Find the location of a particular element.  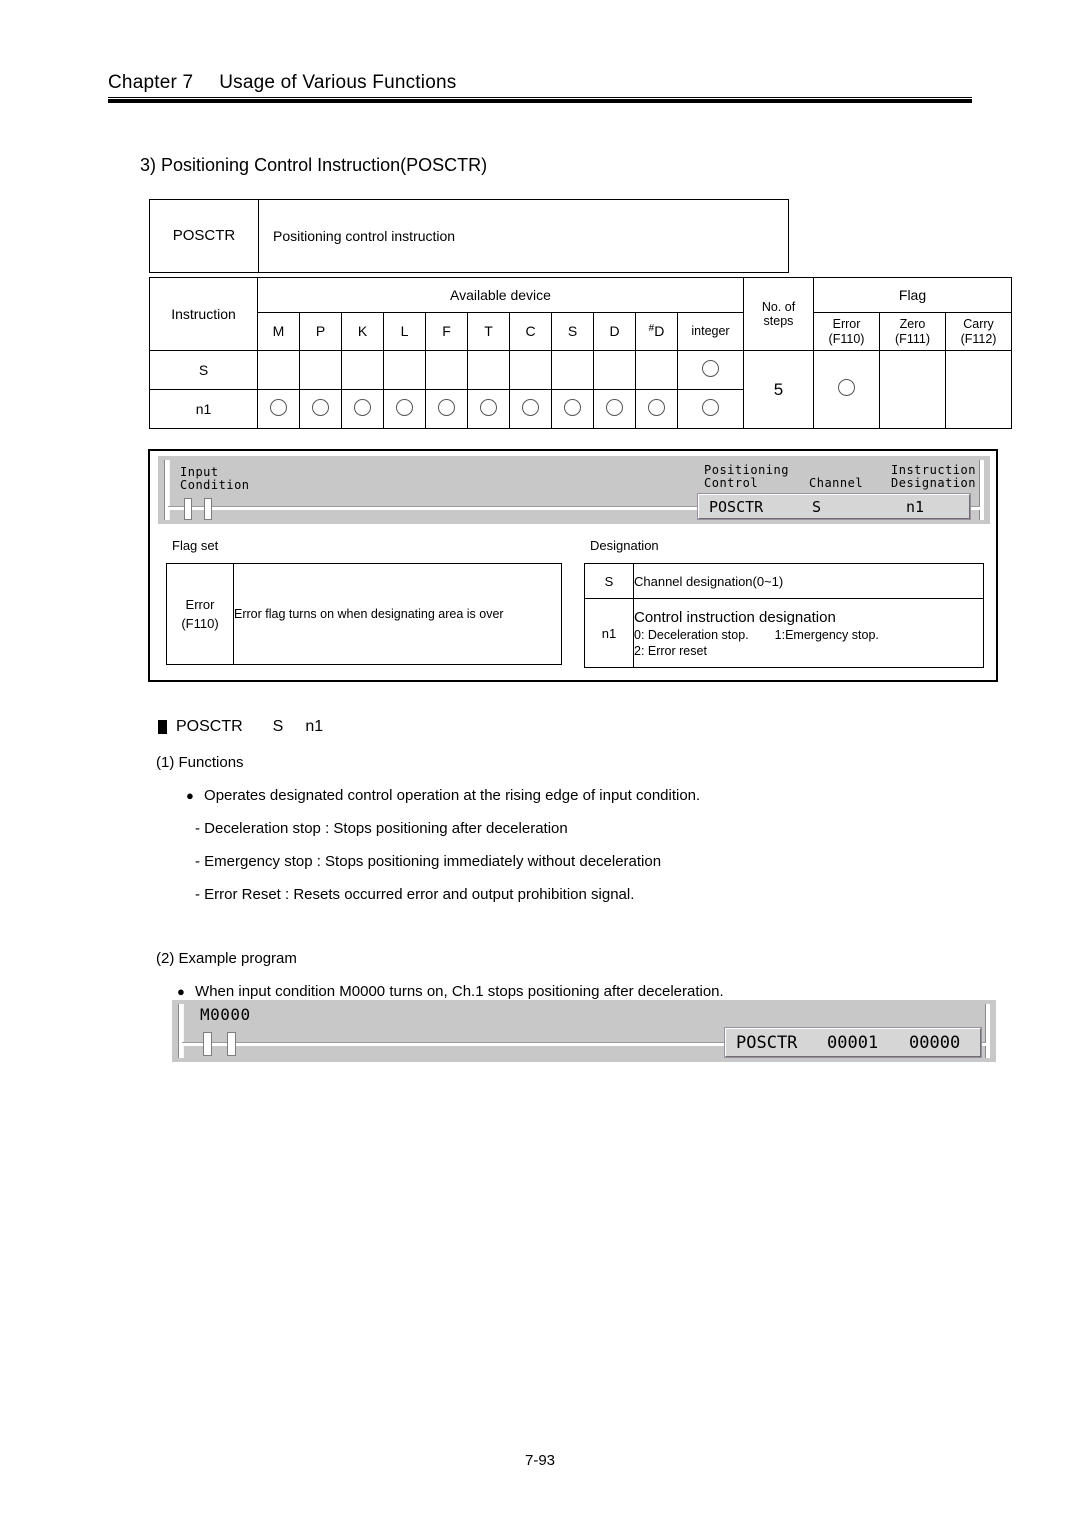

cell-n1-hash-D is located at coordinates (656, 409).